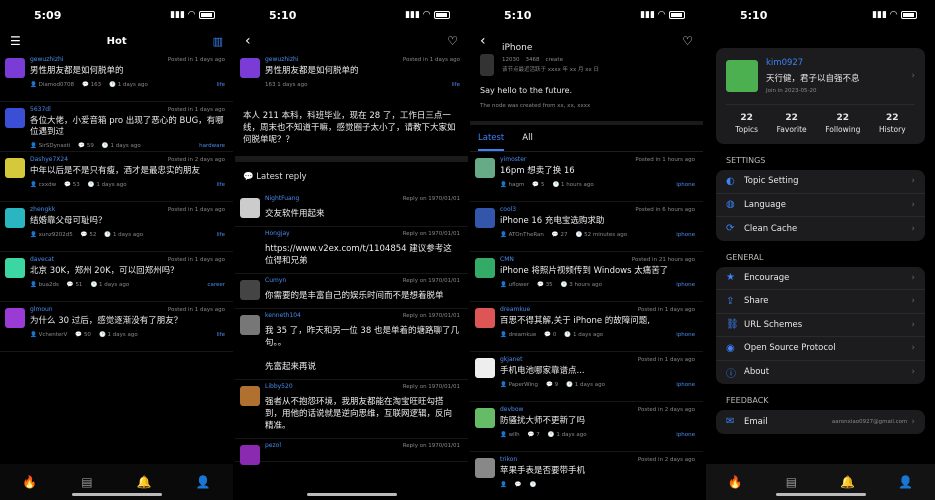 The image size is (935, 500). I want to click on last-reply-user: 👤 Diamod0708, so click(52, 85).